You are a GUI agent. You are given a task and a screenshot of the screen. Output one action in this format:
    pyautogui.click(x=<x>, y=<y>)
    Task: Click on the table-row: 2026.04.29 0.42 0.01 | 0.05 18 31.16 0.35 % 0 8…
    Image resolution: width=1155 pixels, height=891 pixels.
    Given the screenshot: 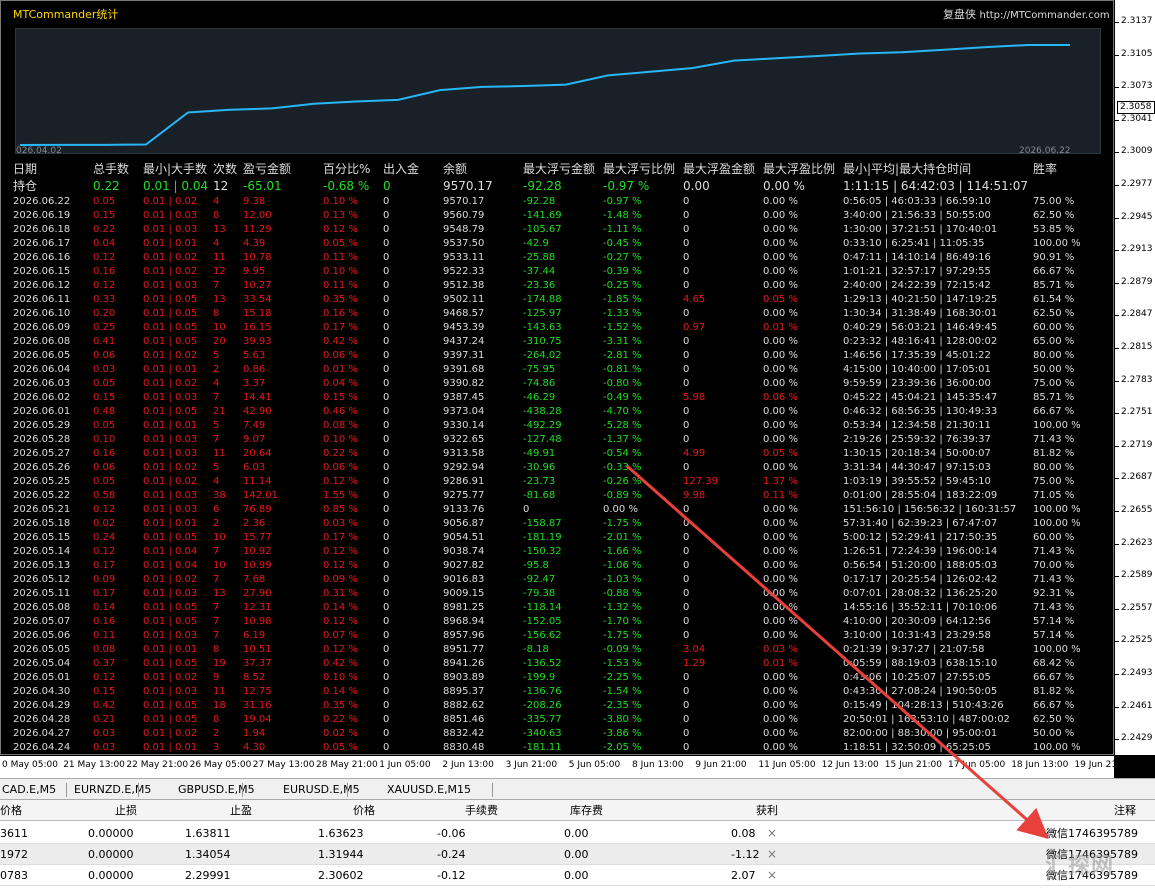 What is the action you would take?
    pyautogui.click(x=557, y=706)
    